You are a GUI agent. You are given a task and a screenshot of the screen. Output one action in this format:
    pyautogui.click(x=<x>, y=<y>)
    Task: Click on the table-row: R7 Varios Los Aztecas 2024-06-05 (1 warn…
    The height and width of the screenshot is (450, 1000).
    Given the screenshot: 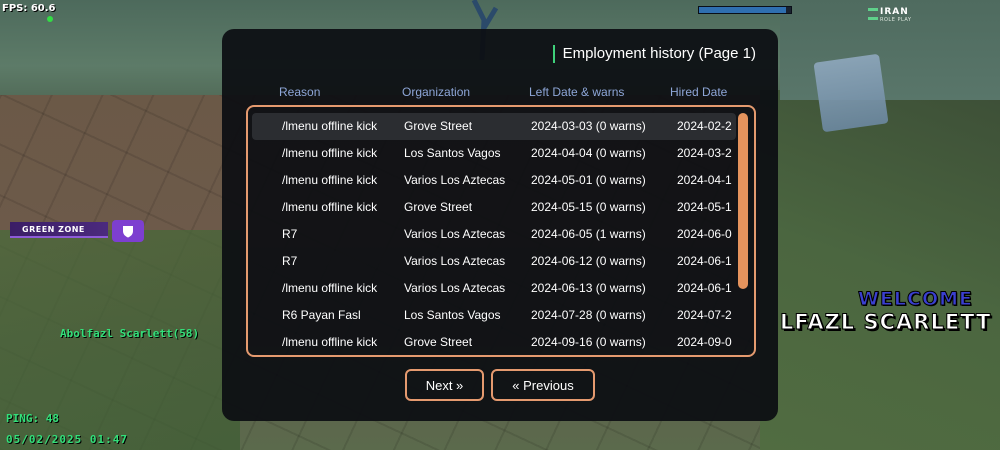 What is the action you would take?
    pyautogui.click(x=494, y=234)
    